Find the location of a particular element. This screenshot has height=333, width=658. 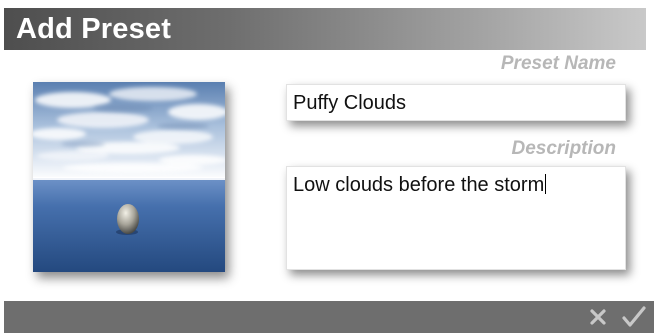

confirm-button is located at coordinates (634, 317).